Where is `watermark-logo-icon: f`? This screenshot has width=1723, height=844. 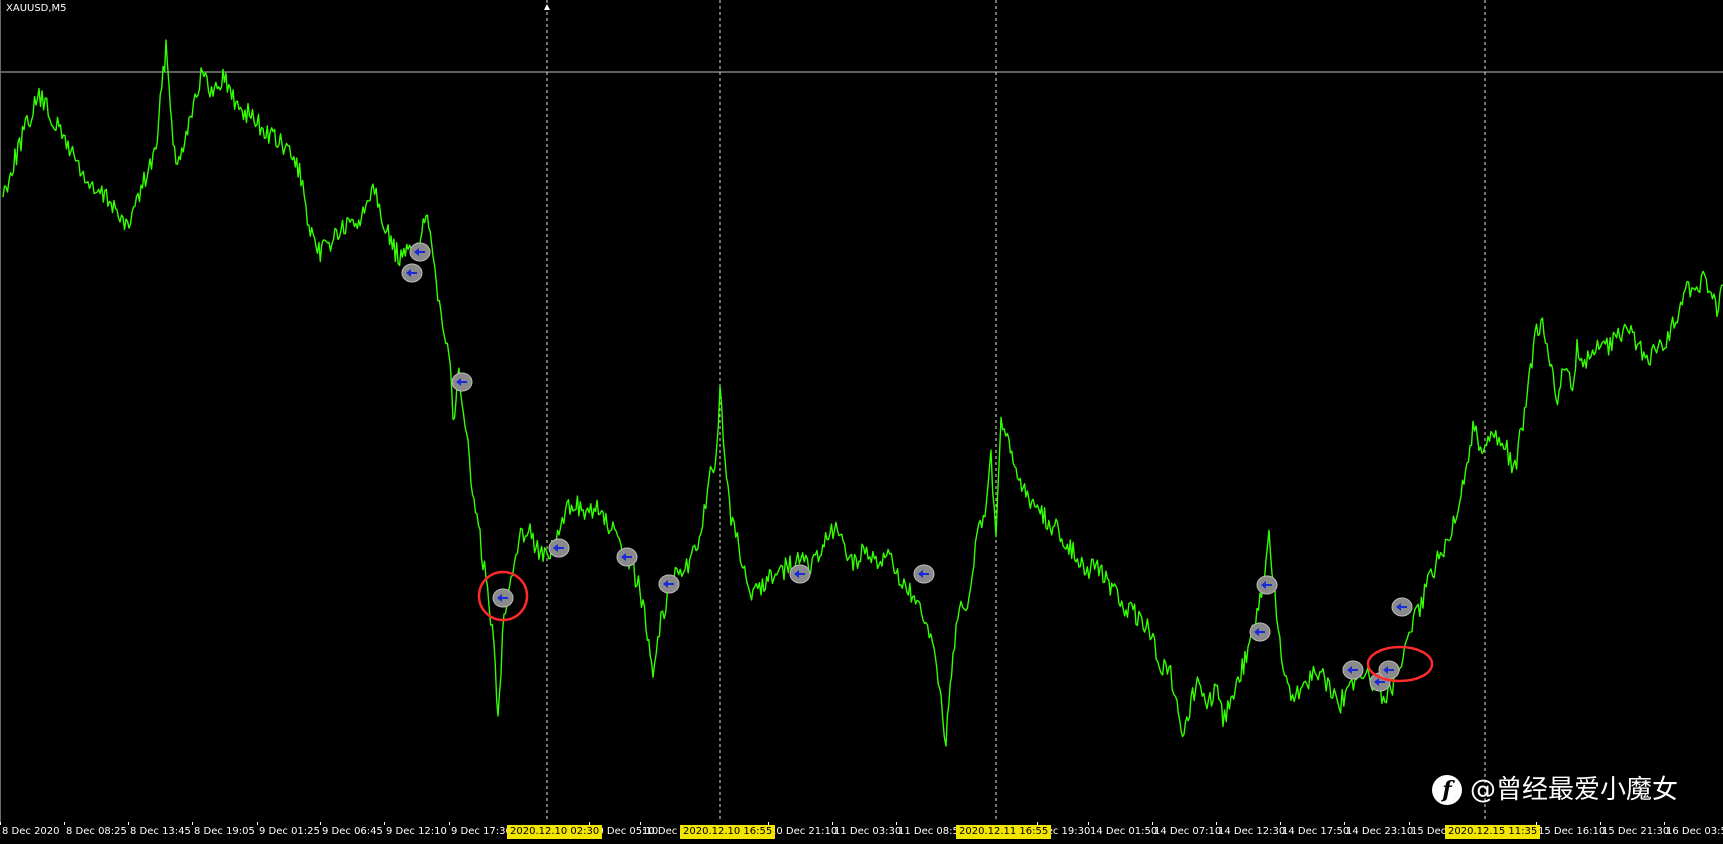
watermark-logo-icon: f is located at coordinates (1447, 790).